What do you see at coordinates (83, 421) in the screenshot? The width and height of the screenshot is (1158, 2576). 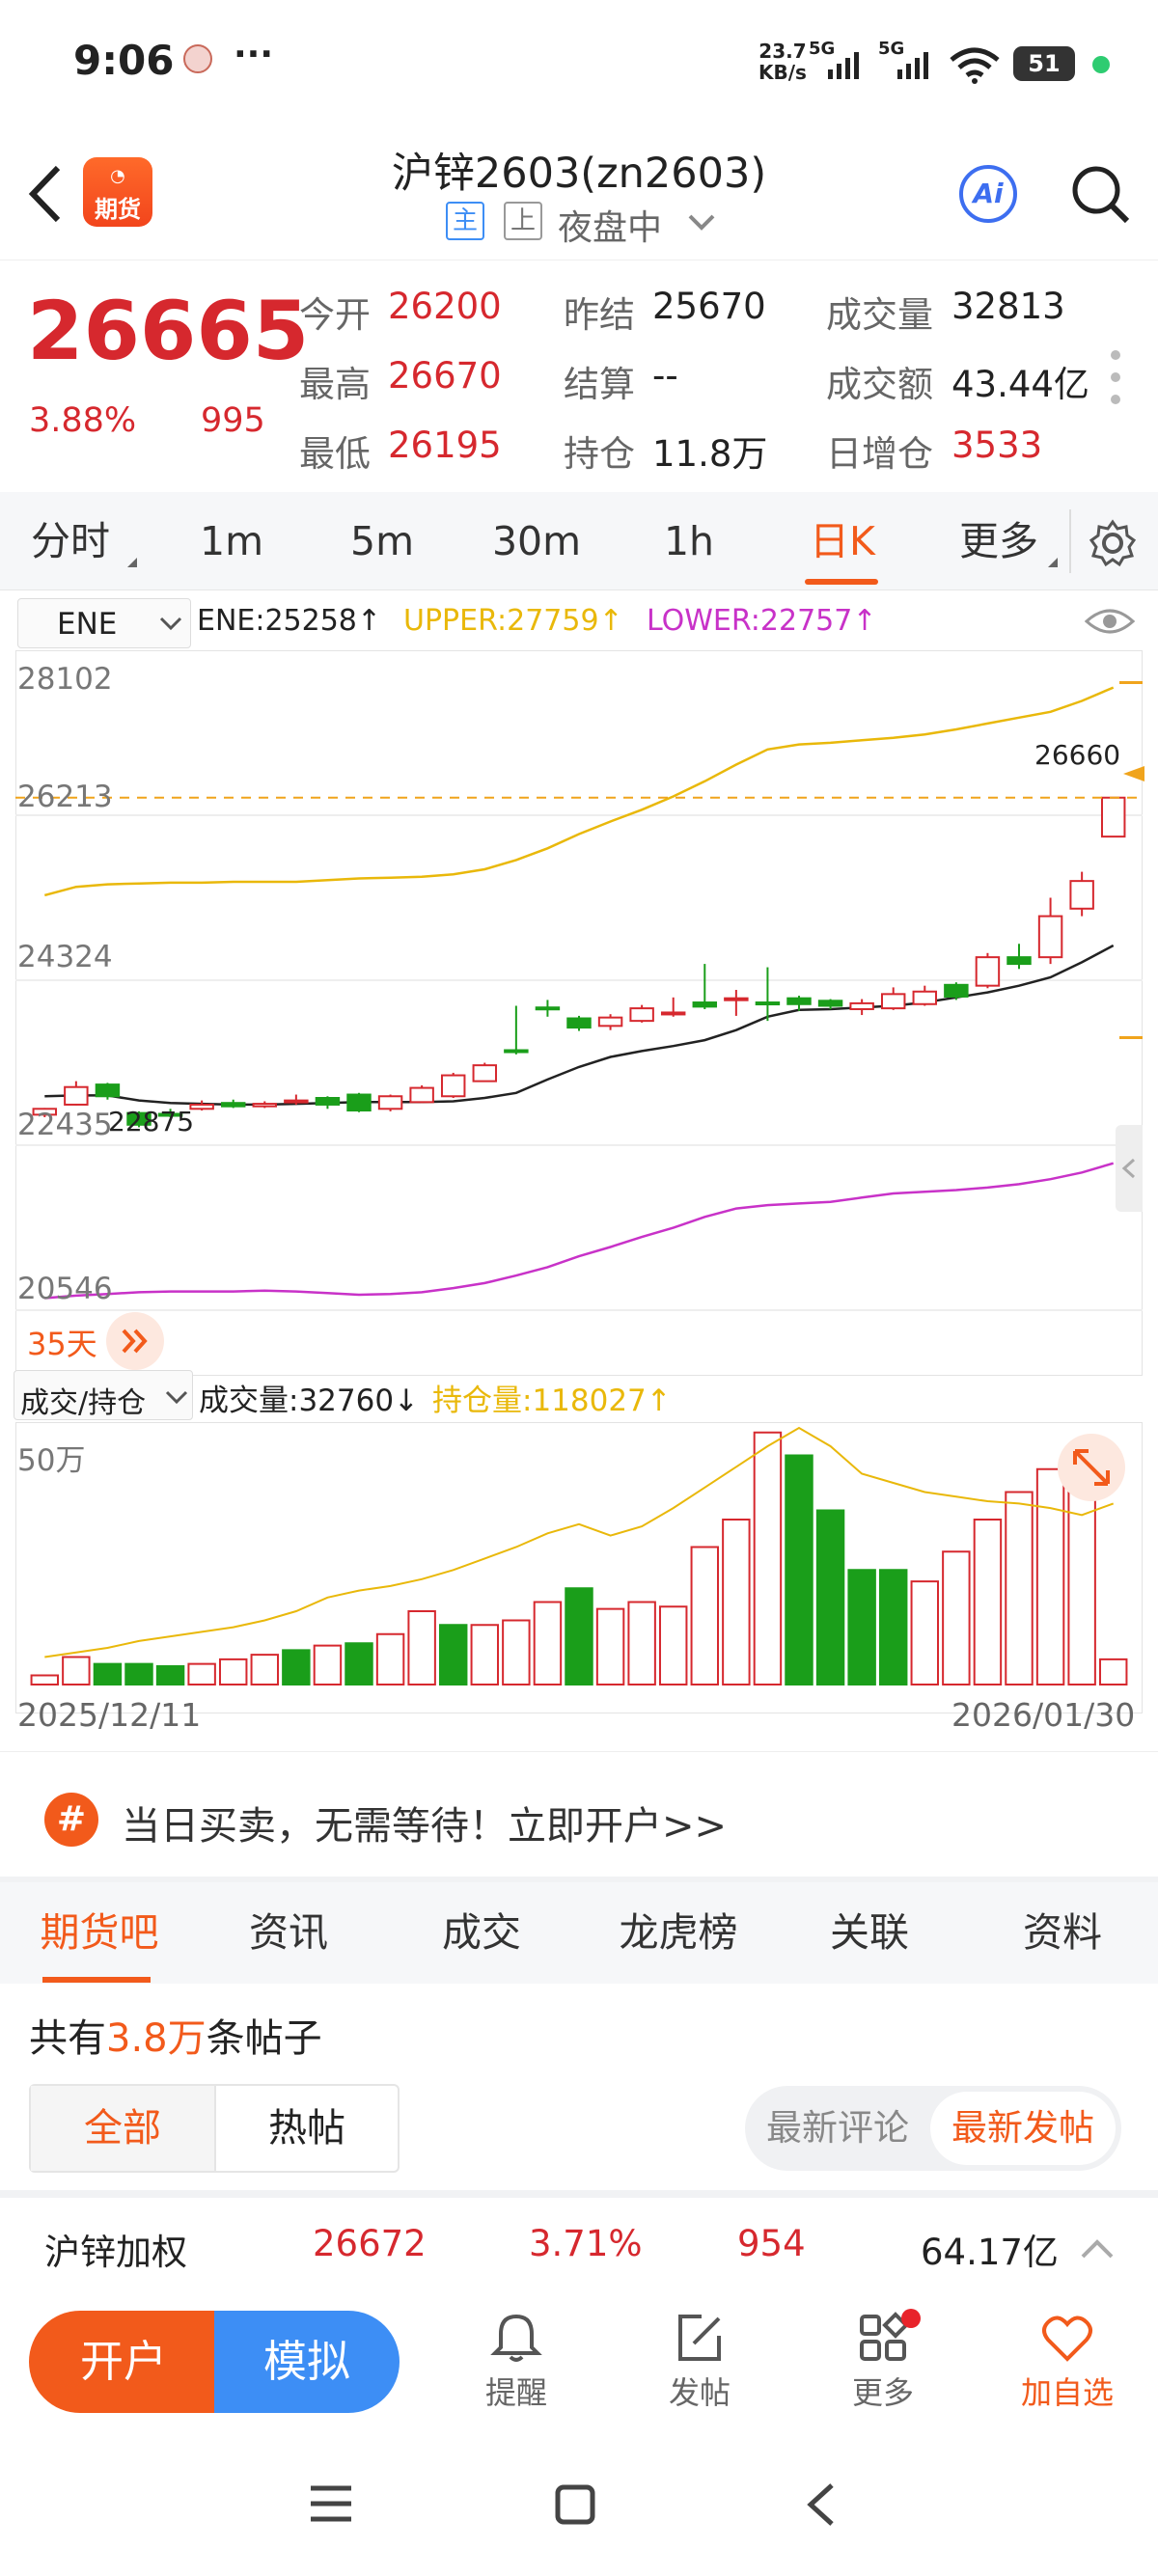 I see `change-percent: 3.88%` at bounding box center [83, 421].